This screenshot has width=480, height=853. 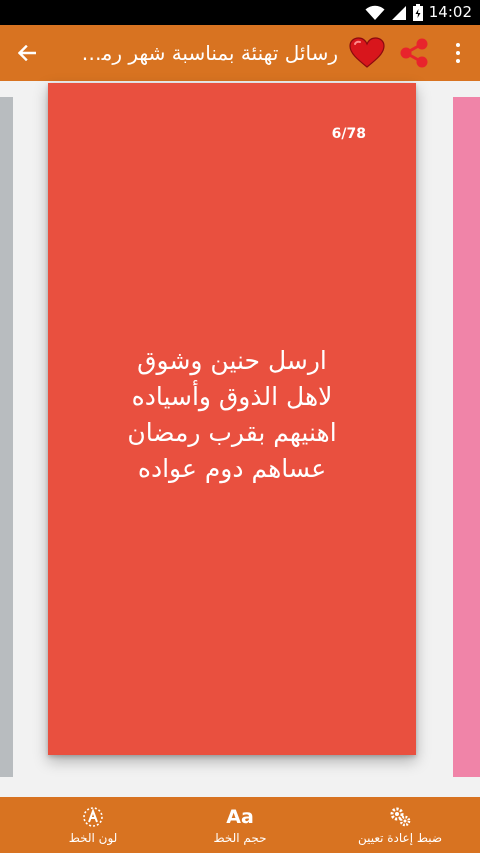 I want to click on cellular-signal-icon, so click(x=398, y=12).